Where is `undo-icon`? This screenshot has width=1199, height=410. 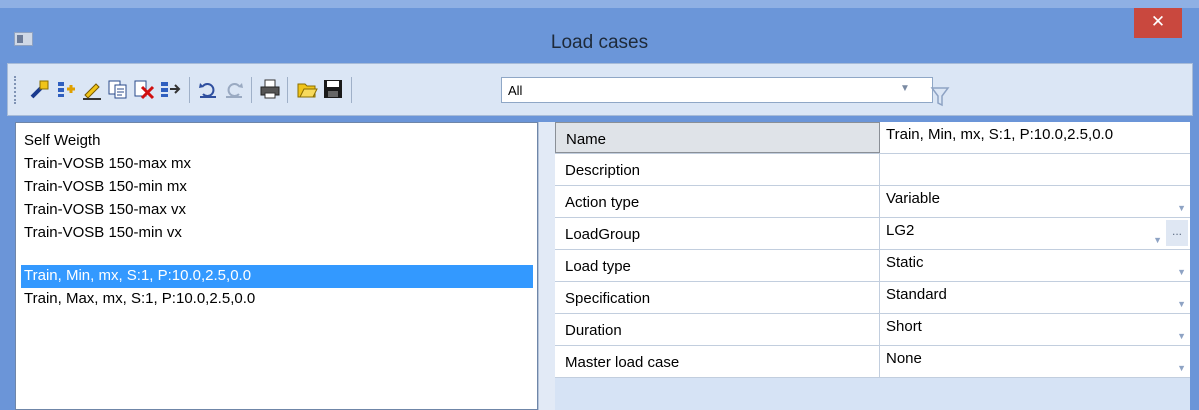
undo-icon is located at coordinates (208, 89).